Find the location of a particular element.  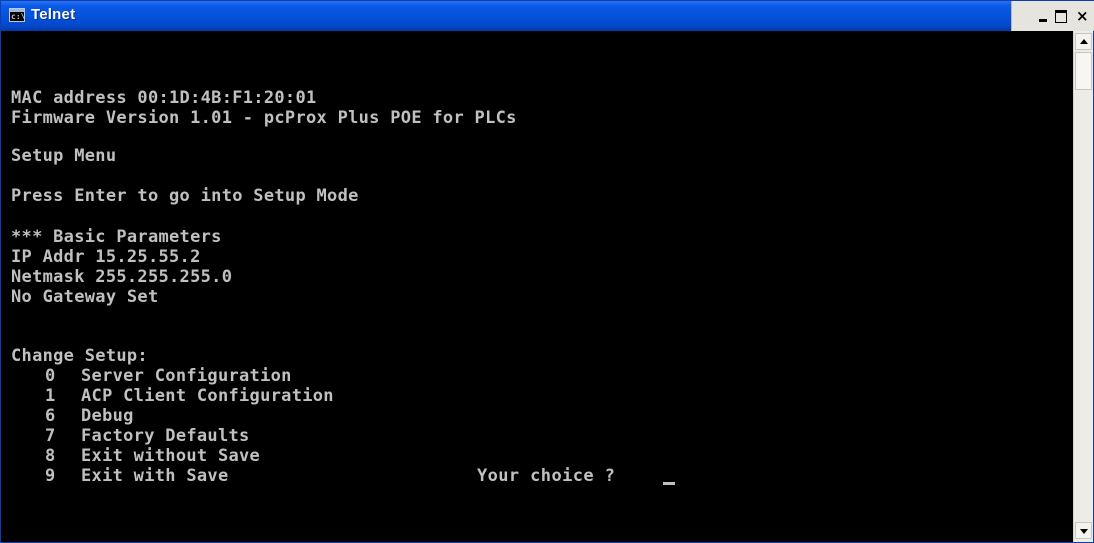

menu-option-label: Server Configuration is located at coordinates (186, 376).